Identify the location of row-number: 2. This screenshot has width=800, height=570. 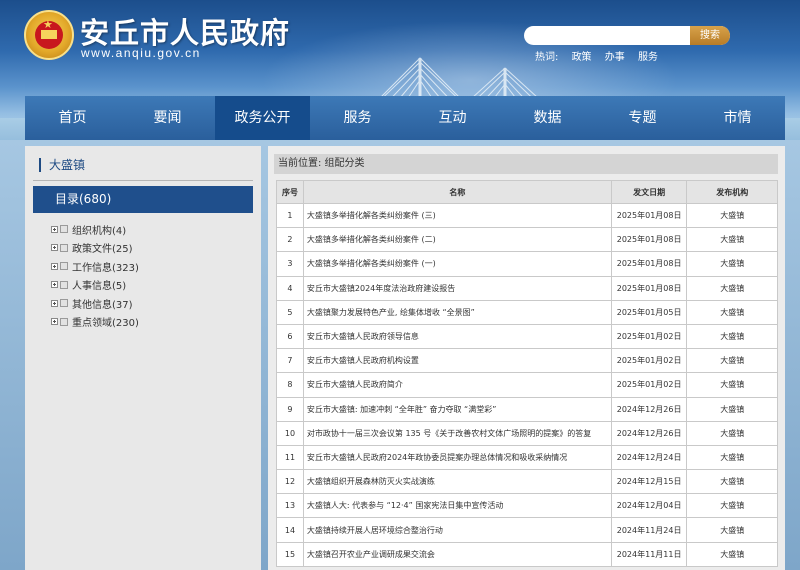
(290, 240).